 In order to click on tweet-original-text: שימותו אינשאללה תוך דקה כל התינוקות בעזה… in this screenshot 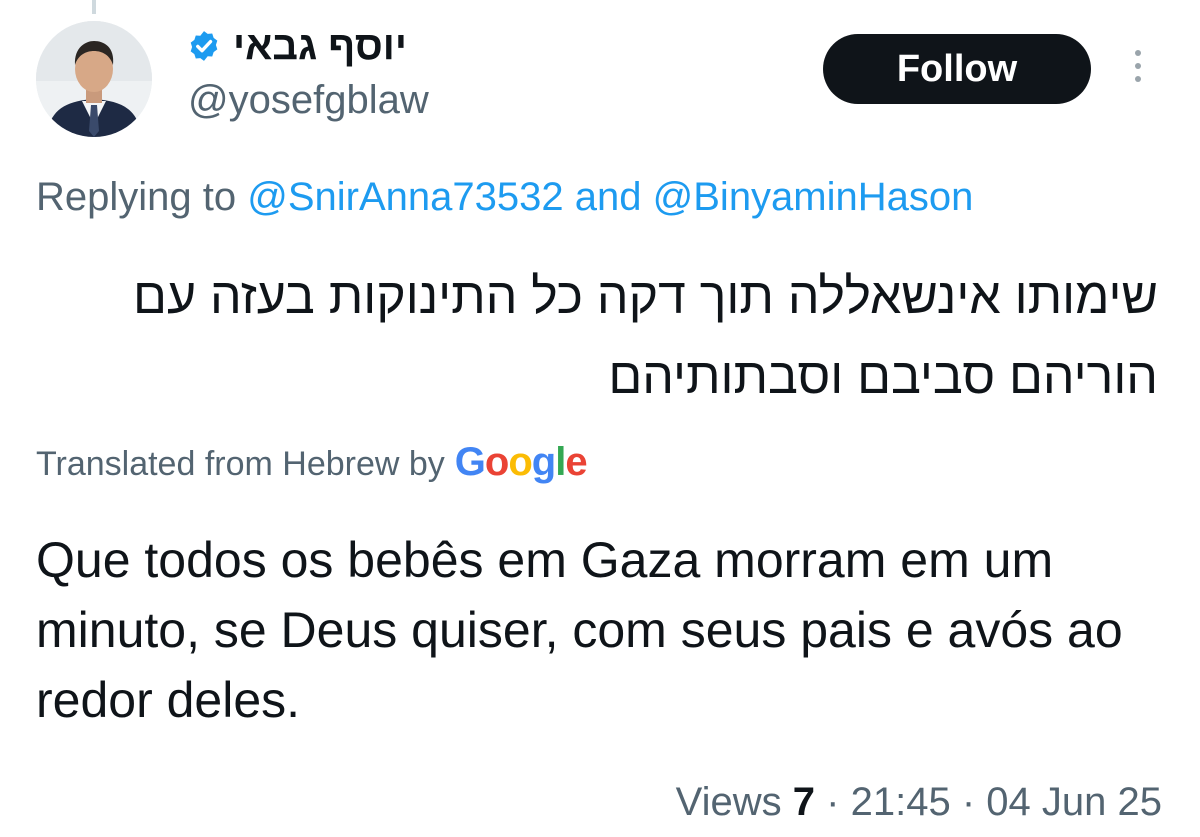, I will do `click(645, 336)`.